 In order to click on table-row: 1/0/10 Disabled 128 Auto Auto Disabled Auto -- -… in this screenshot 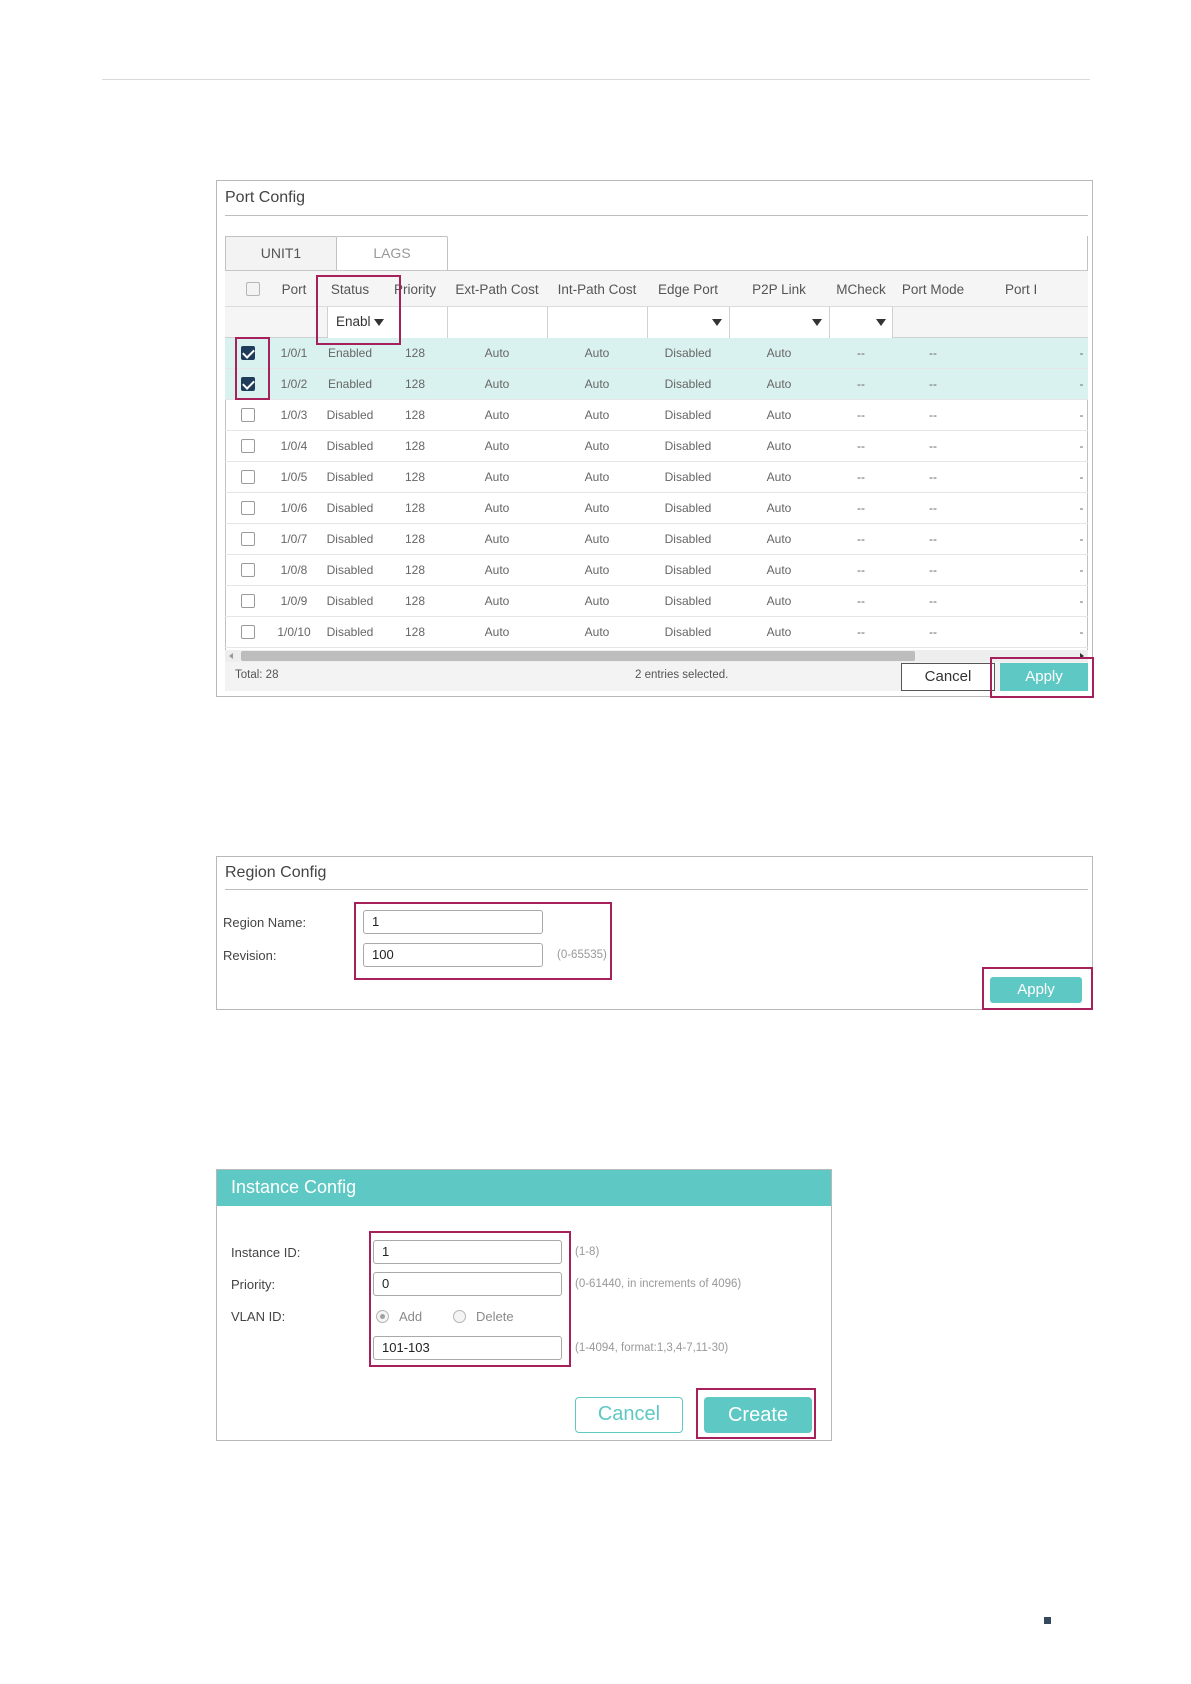, I will do `click(656, 632)`.